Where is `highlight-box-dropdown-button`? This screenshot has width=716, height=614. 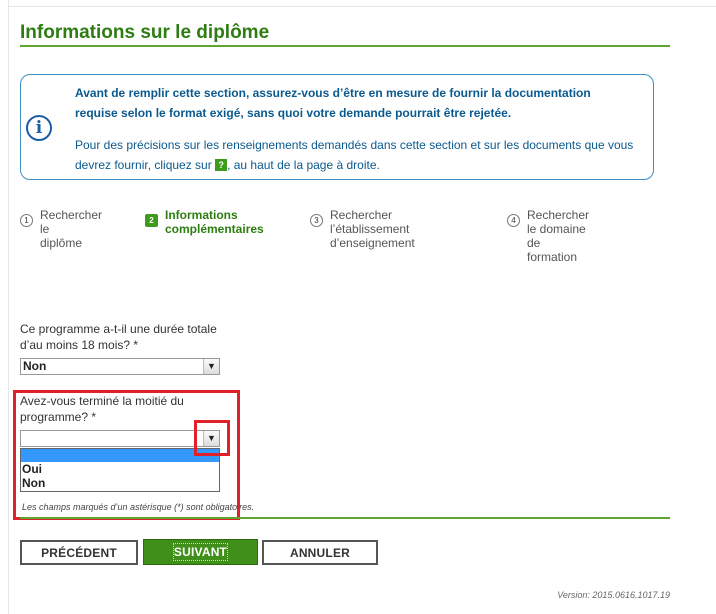
highlight-box-dropdown-button is located at coordinates (212, 438).